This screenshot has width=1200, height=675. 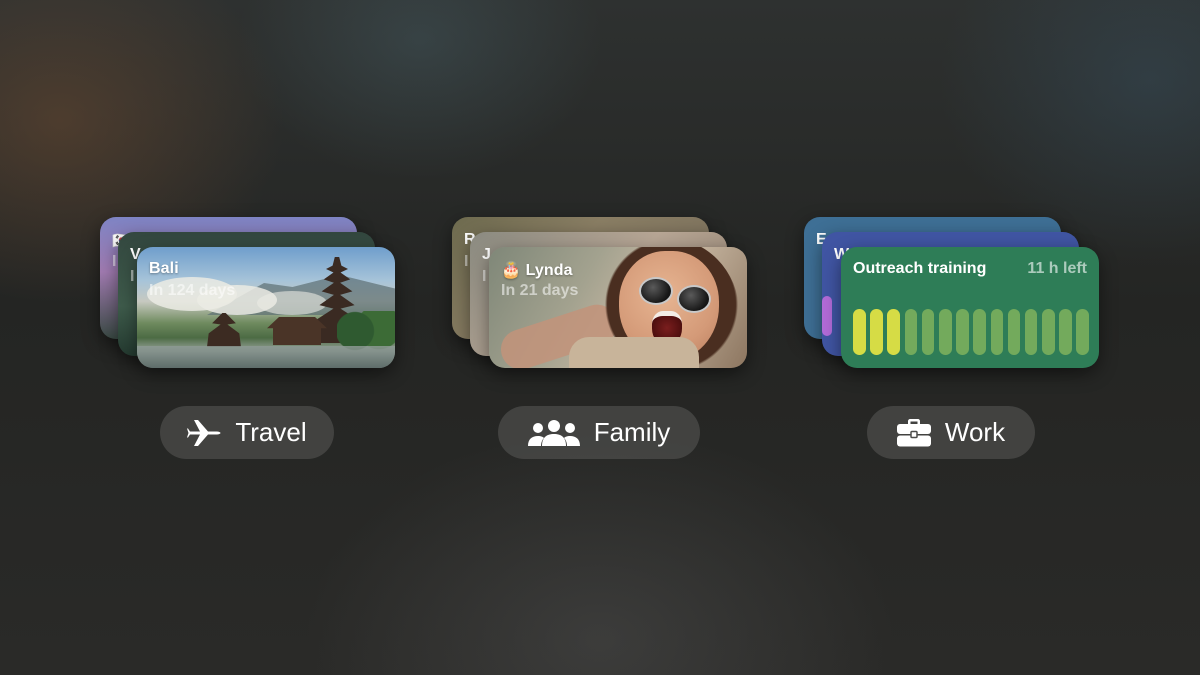 What do you see at coordinates (192, 290) in the screenshot?
I see `travel-card-countdown: In 124 days` at bounding box center [192, 290].